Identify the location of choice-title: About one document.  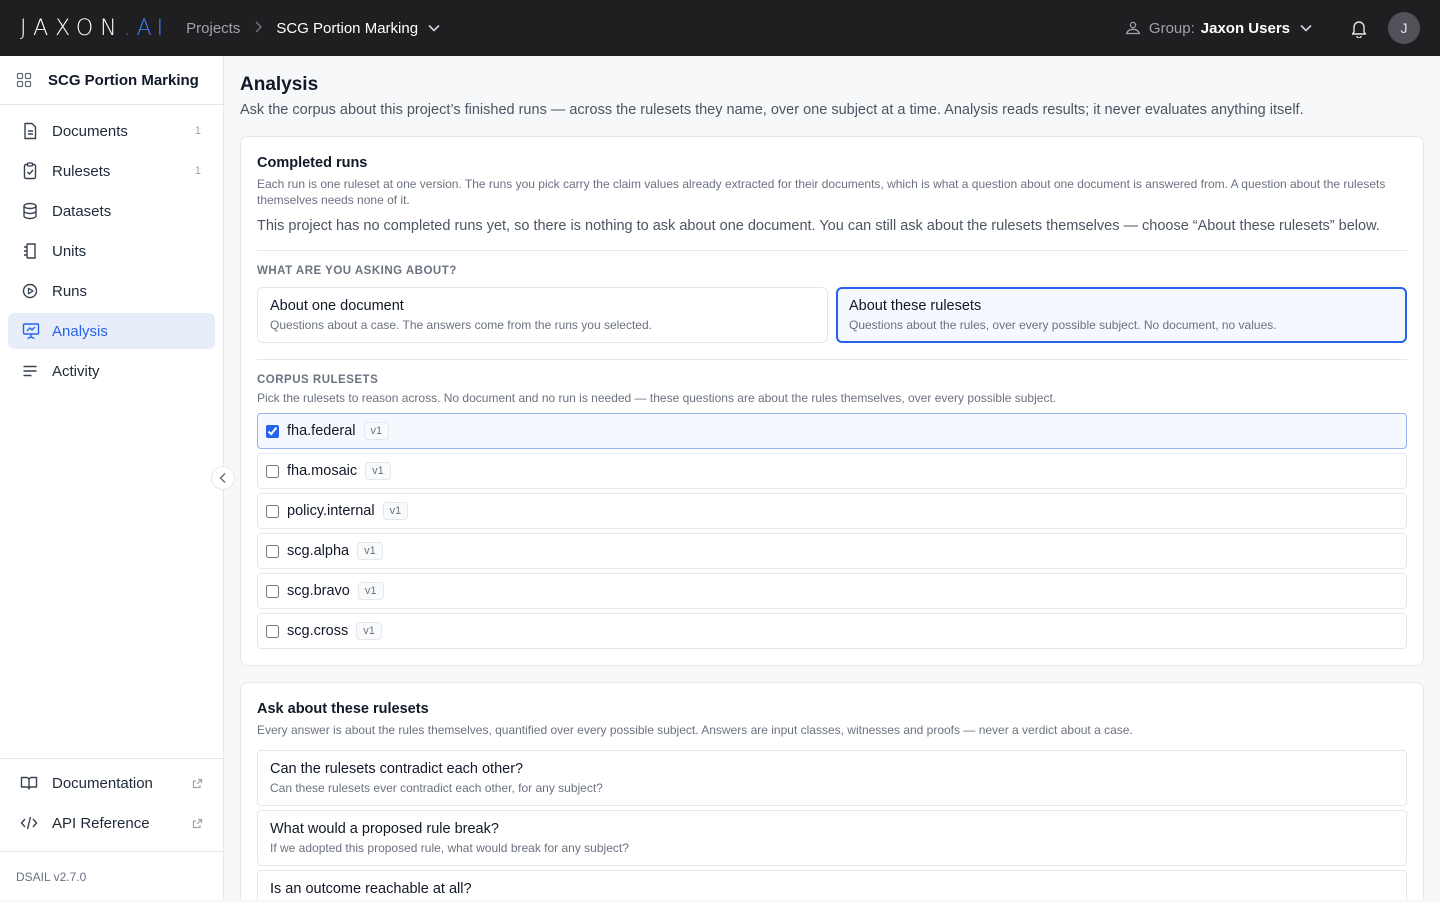
(337, 306).